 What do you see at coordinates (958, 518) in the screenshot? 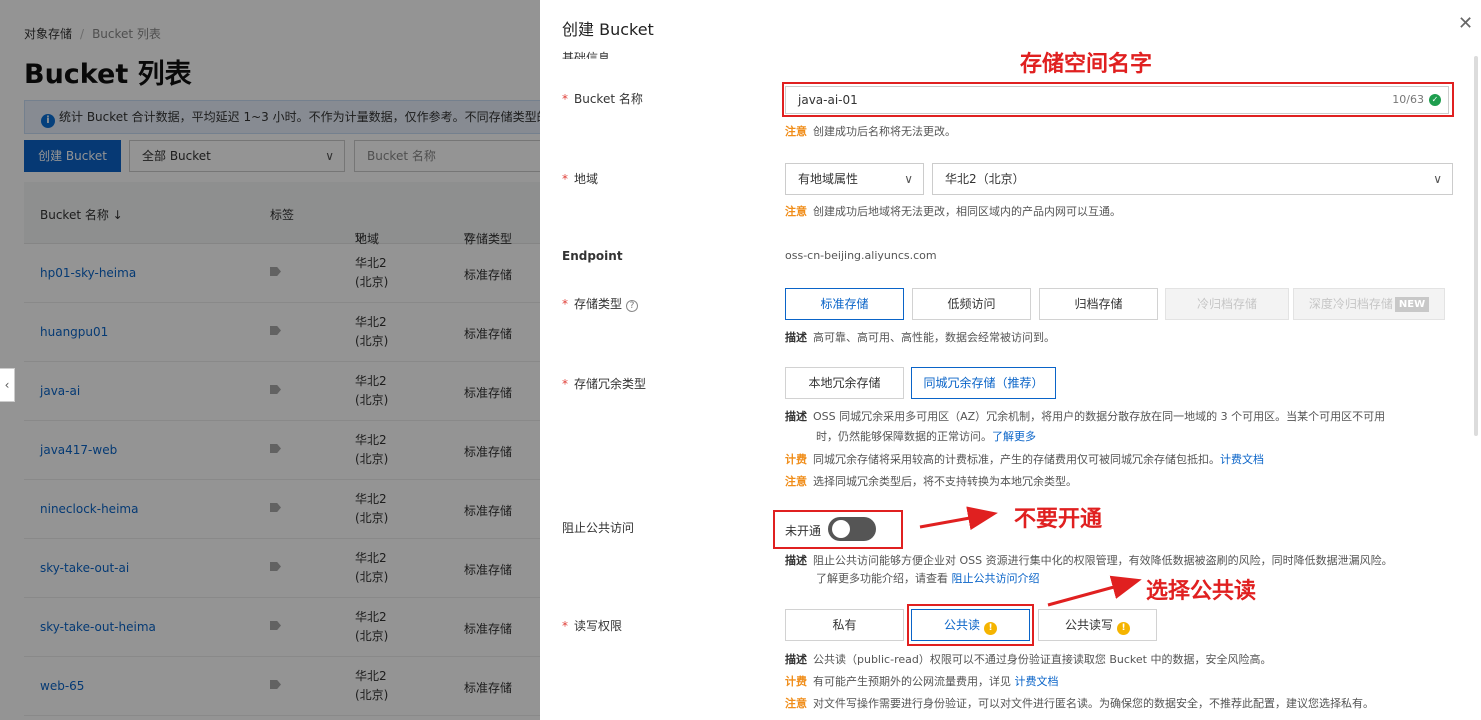
I see `arrow-to-toggle` at bounding box center [958, 518].